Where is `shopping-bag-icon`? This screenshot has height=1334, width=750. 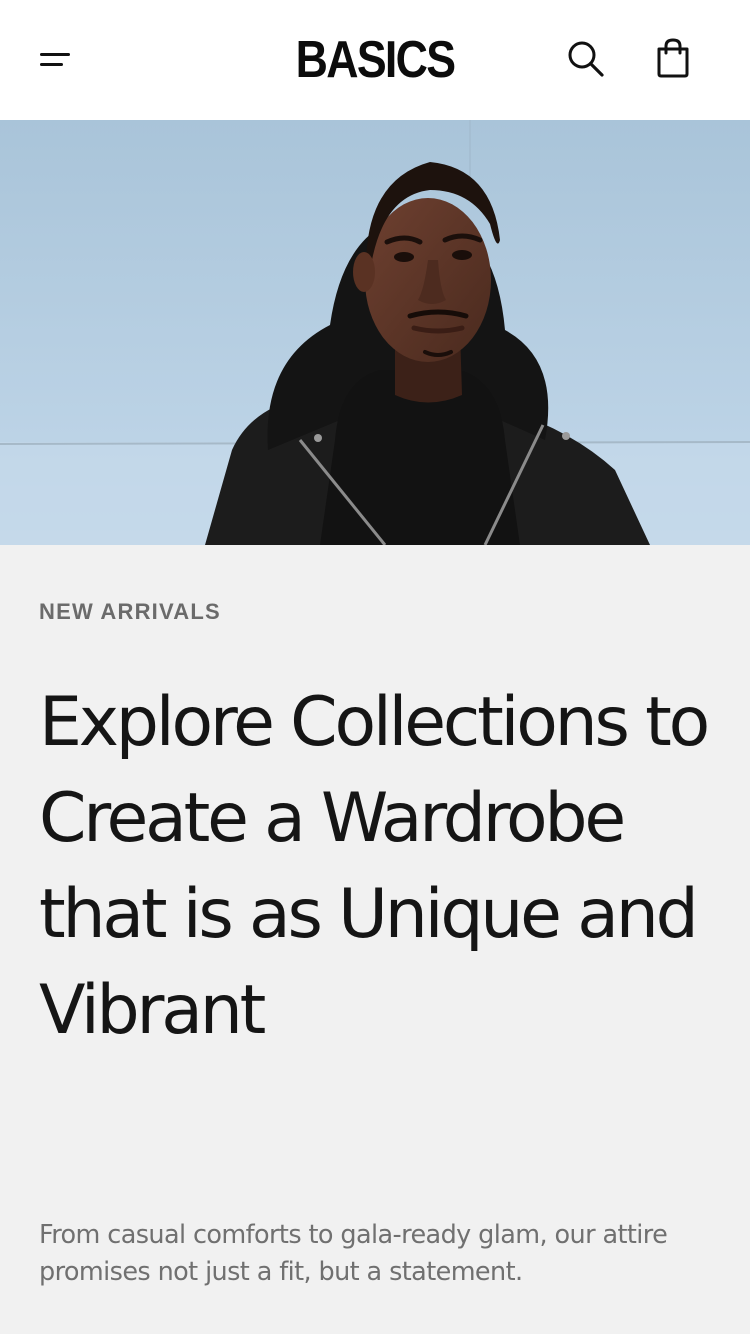
shopping-bag-icon is located at coordinates (673, 58).